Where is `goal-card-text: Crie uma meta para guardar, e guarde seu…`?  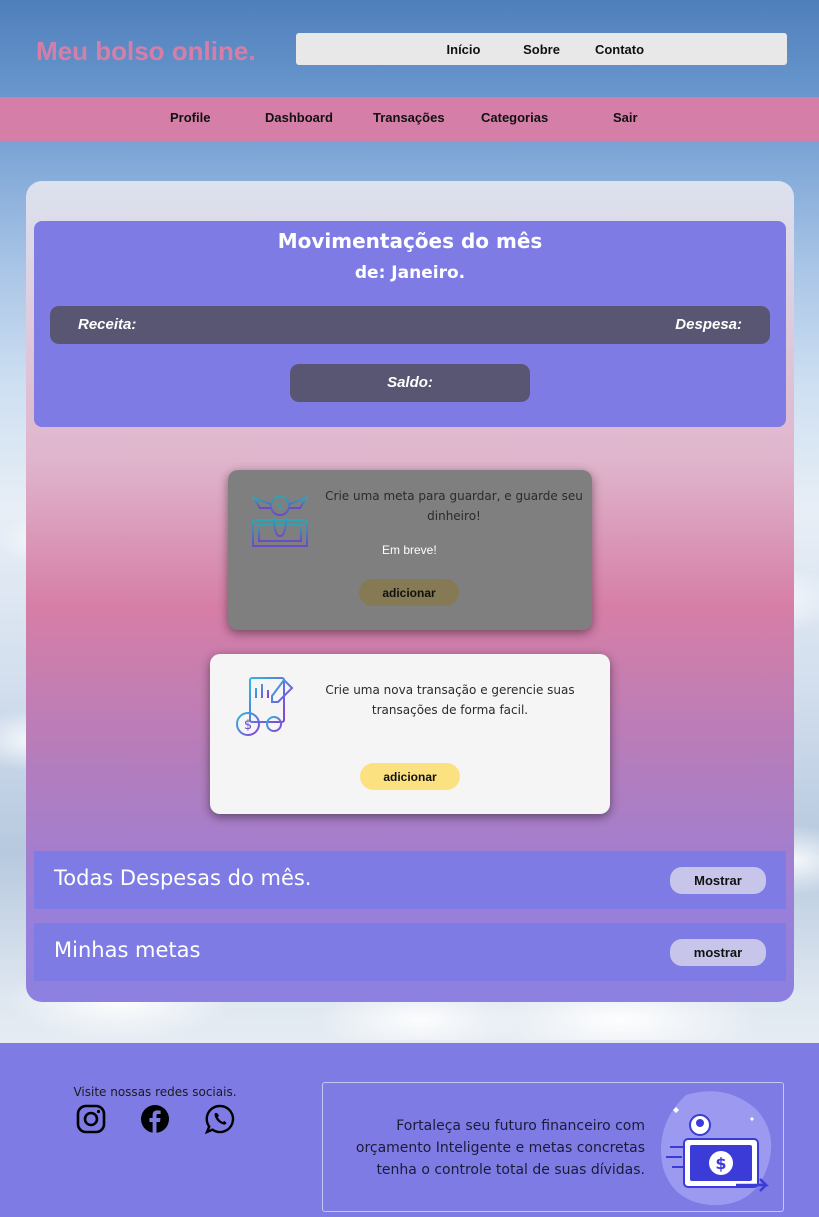 goal-card-text: Crie uma meta para guardar, e guarde seu… is located at coordinates (454, 506).